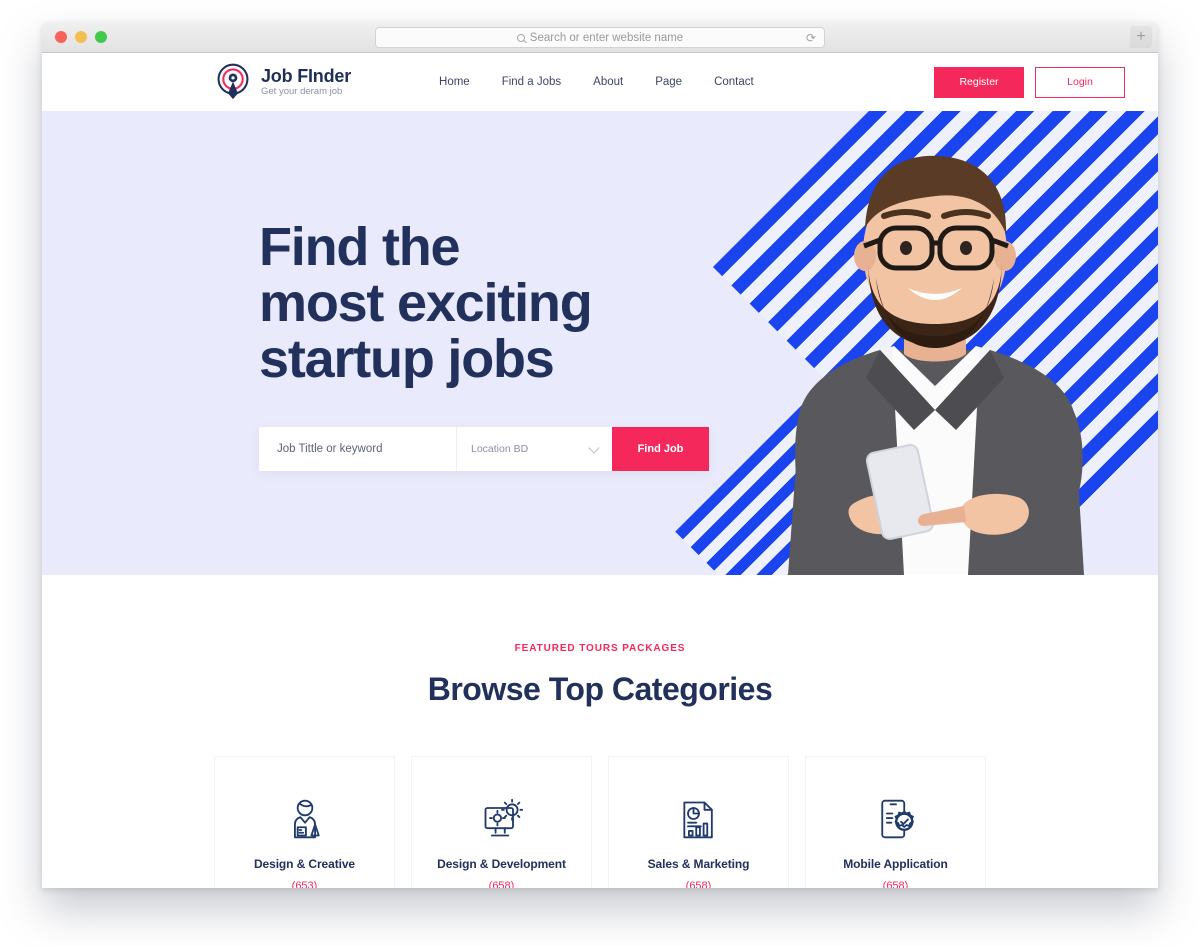 This screenshot has width=1200, height=946. What do you see at coordinates (306, 819) in the screenshot?
I see `designer-person-icon` at bounding box center [306, 819].